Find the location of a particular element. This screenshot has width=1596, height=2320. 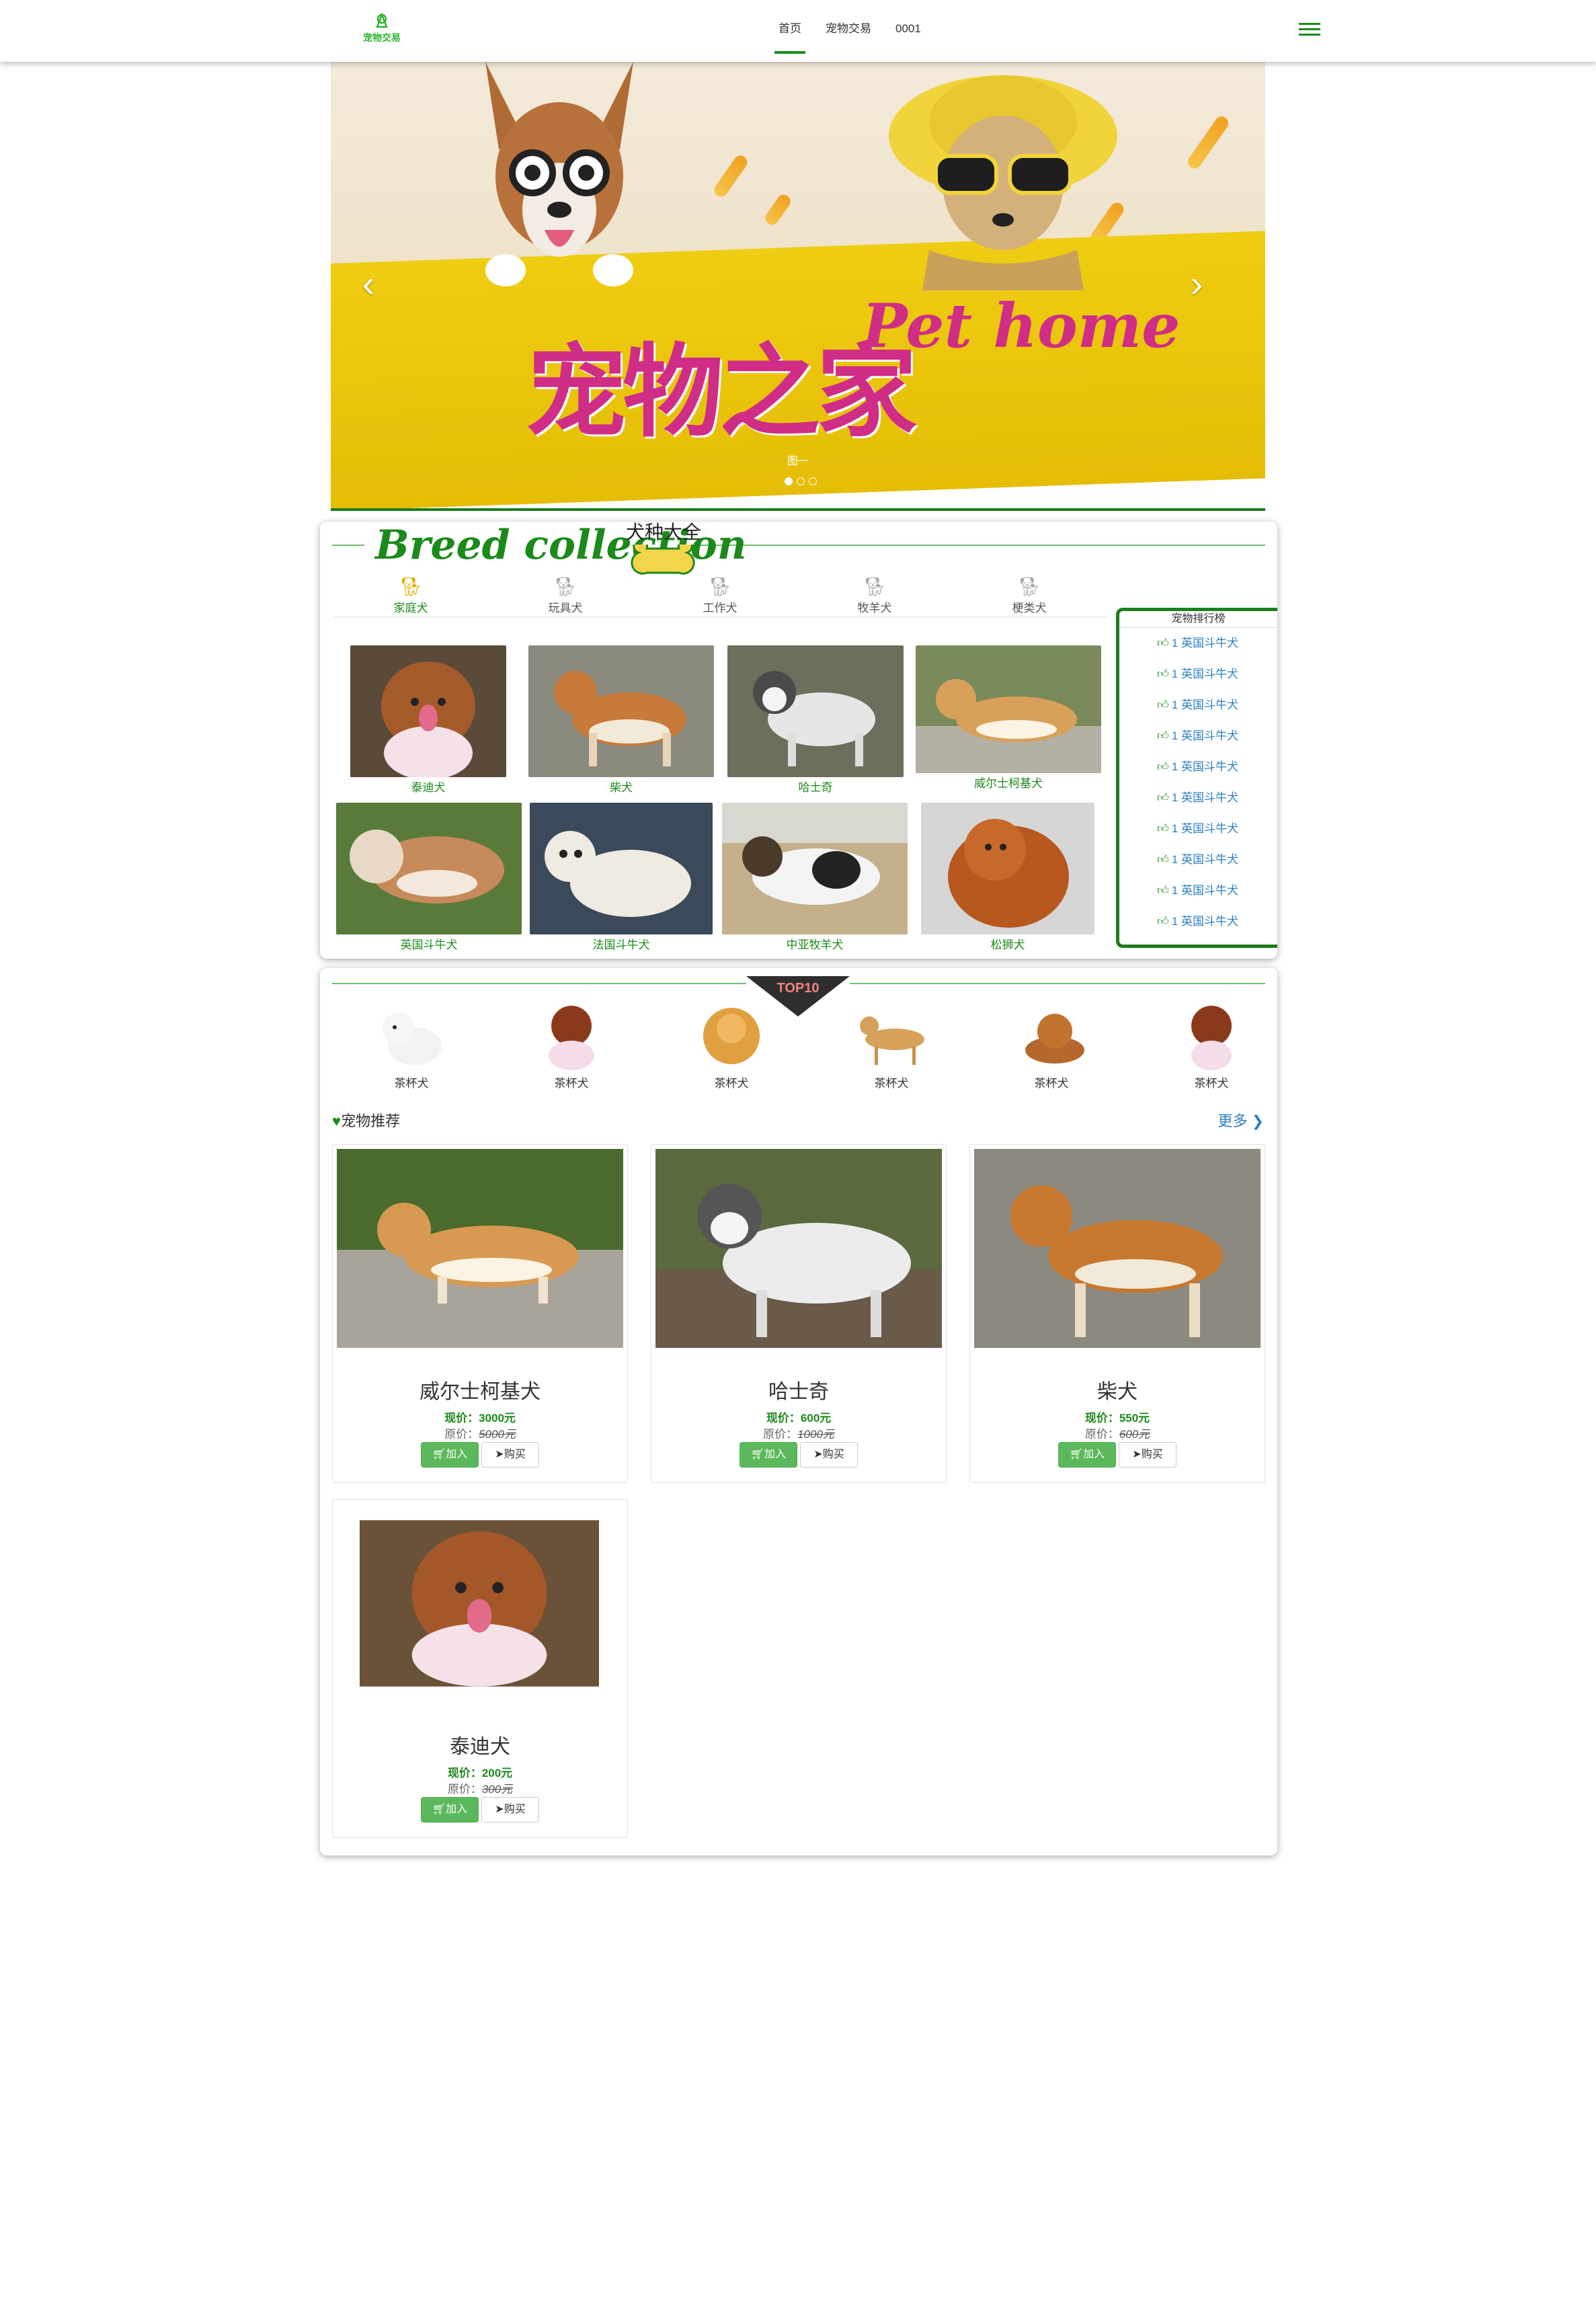

french-bulldog-photo is located at coordinates (621, 868).